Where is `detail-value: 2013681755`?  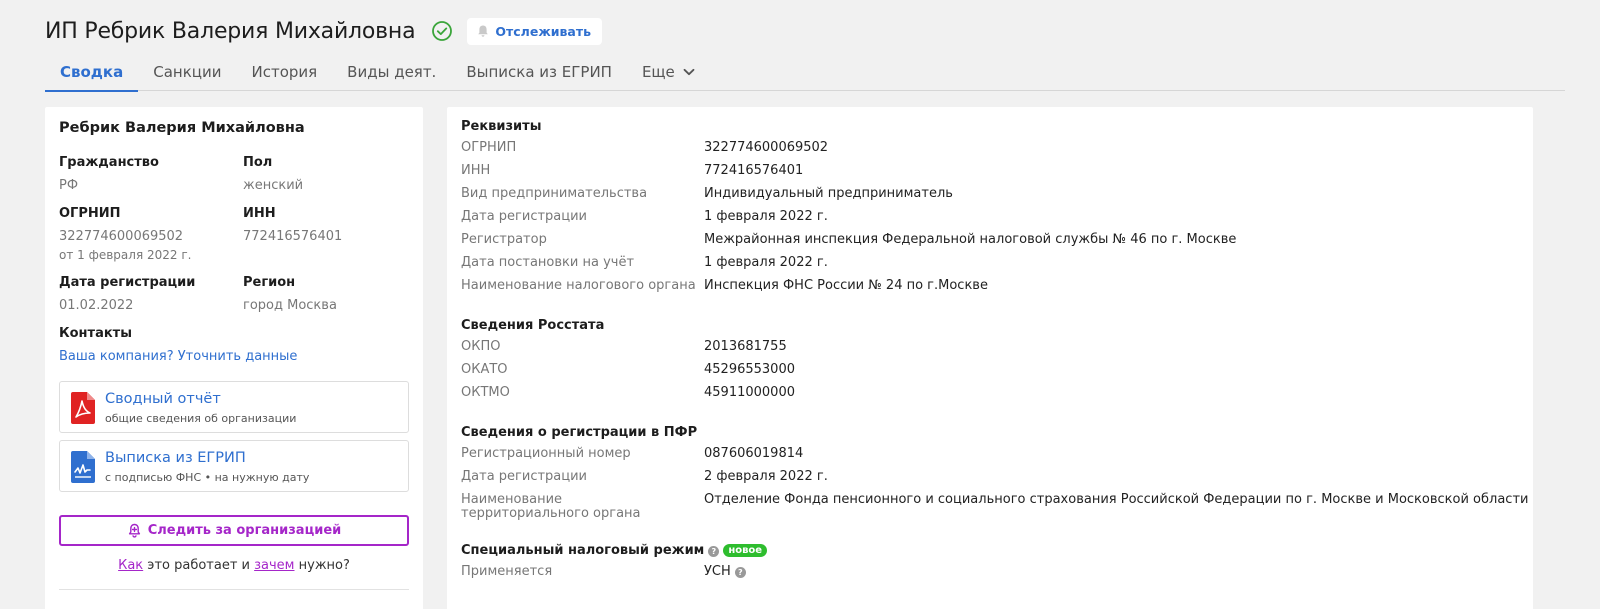
detail-value: 2013681755 is located at coordinates (745, 346).